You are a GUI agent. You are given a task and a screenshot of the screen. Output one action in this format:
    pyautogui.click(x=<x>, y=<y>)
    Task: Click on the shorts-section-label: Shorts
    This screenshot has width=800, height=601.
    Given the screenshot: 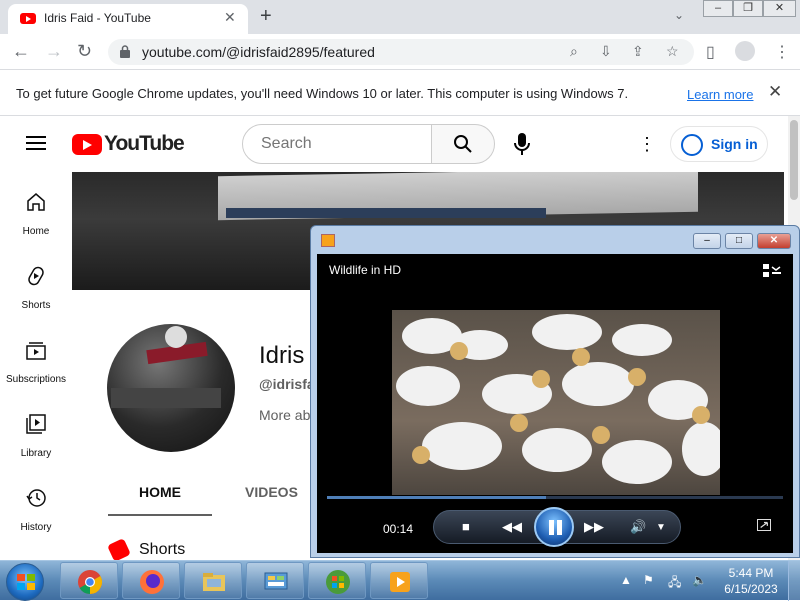 What is the action you would take?
    pyautogui.click(x=162, y=549)
    